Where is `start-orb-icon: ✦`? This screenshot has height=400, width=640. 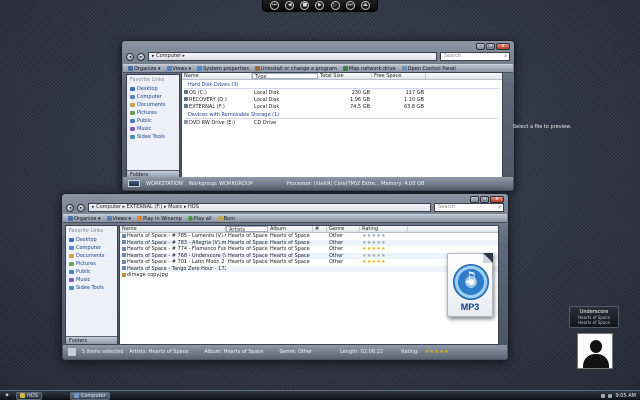 start-orb-icon: ✦ is located at coordinates (7, 395).